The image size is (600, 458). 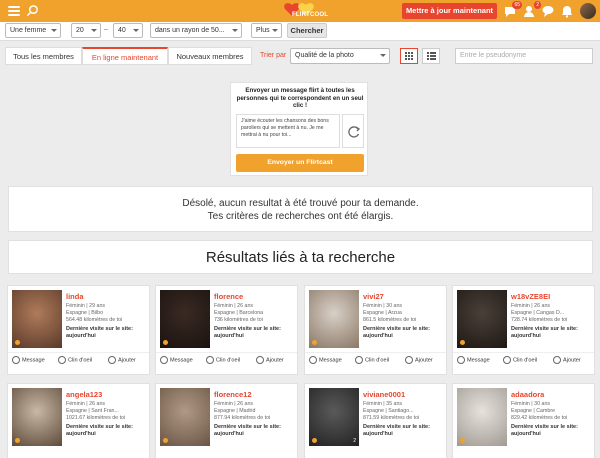 I want to click on search-icon, so click(x=32, y=10).